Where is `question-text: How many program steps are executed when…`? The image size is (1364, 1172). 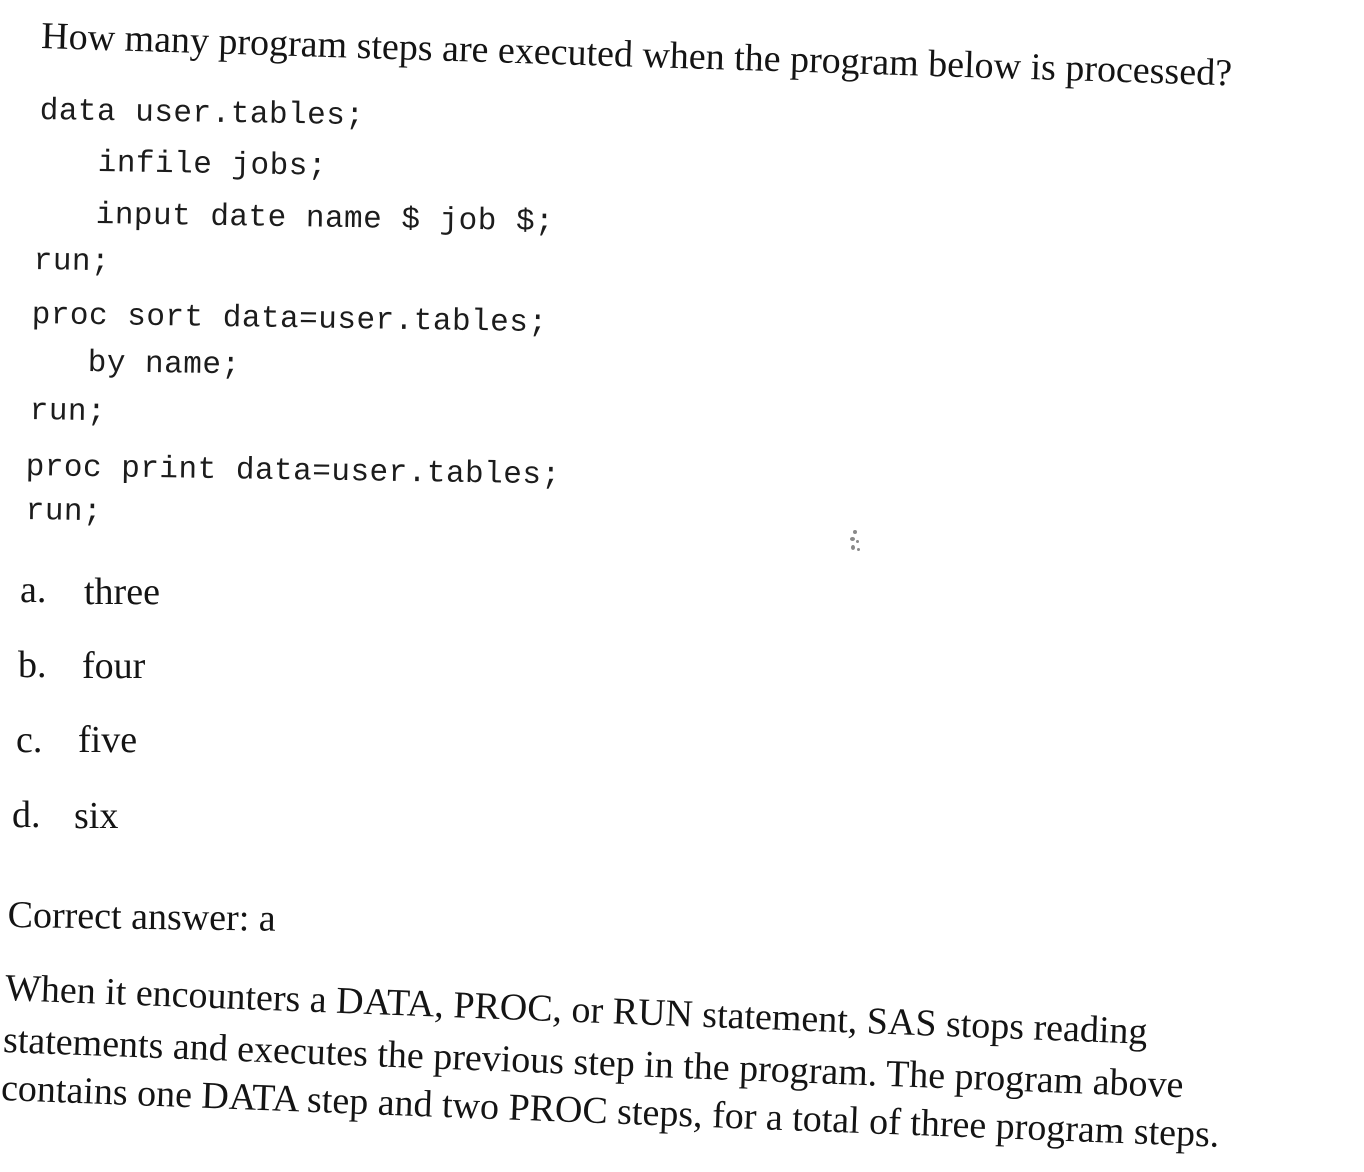
question-text: How many program steps are executed when… is located at coordinates (636, 54).